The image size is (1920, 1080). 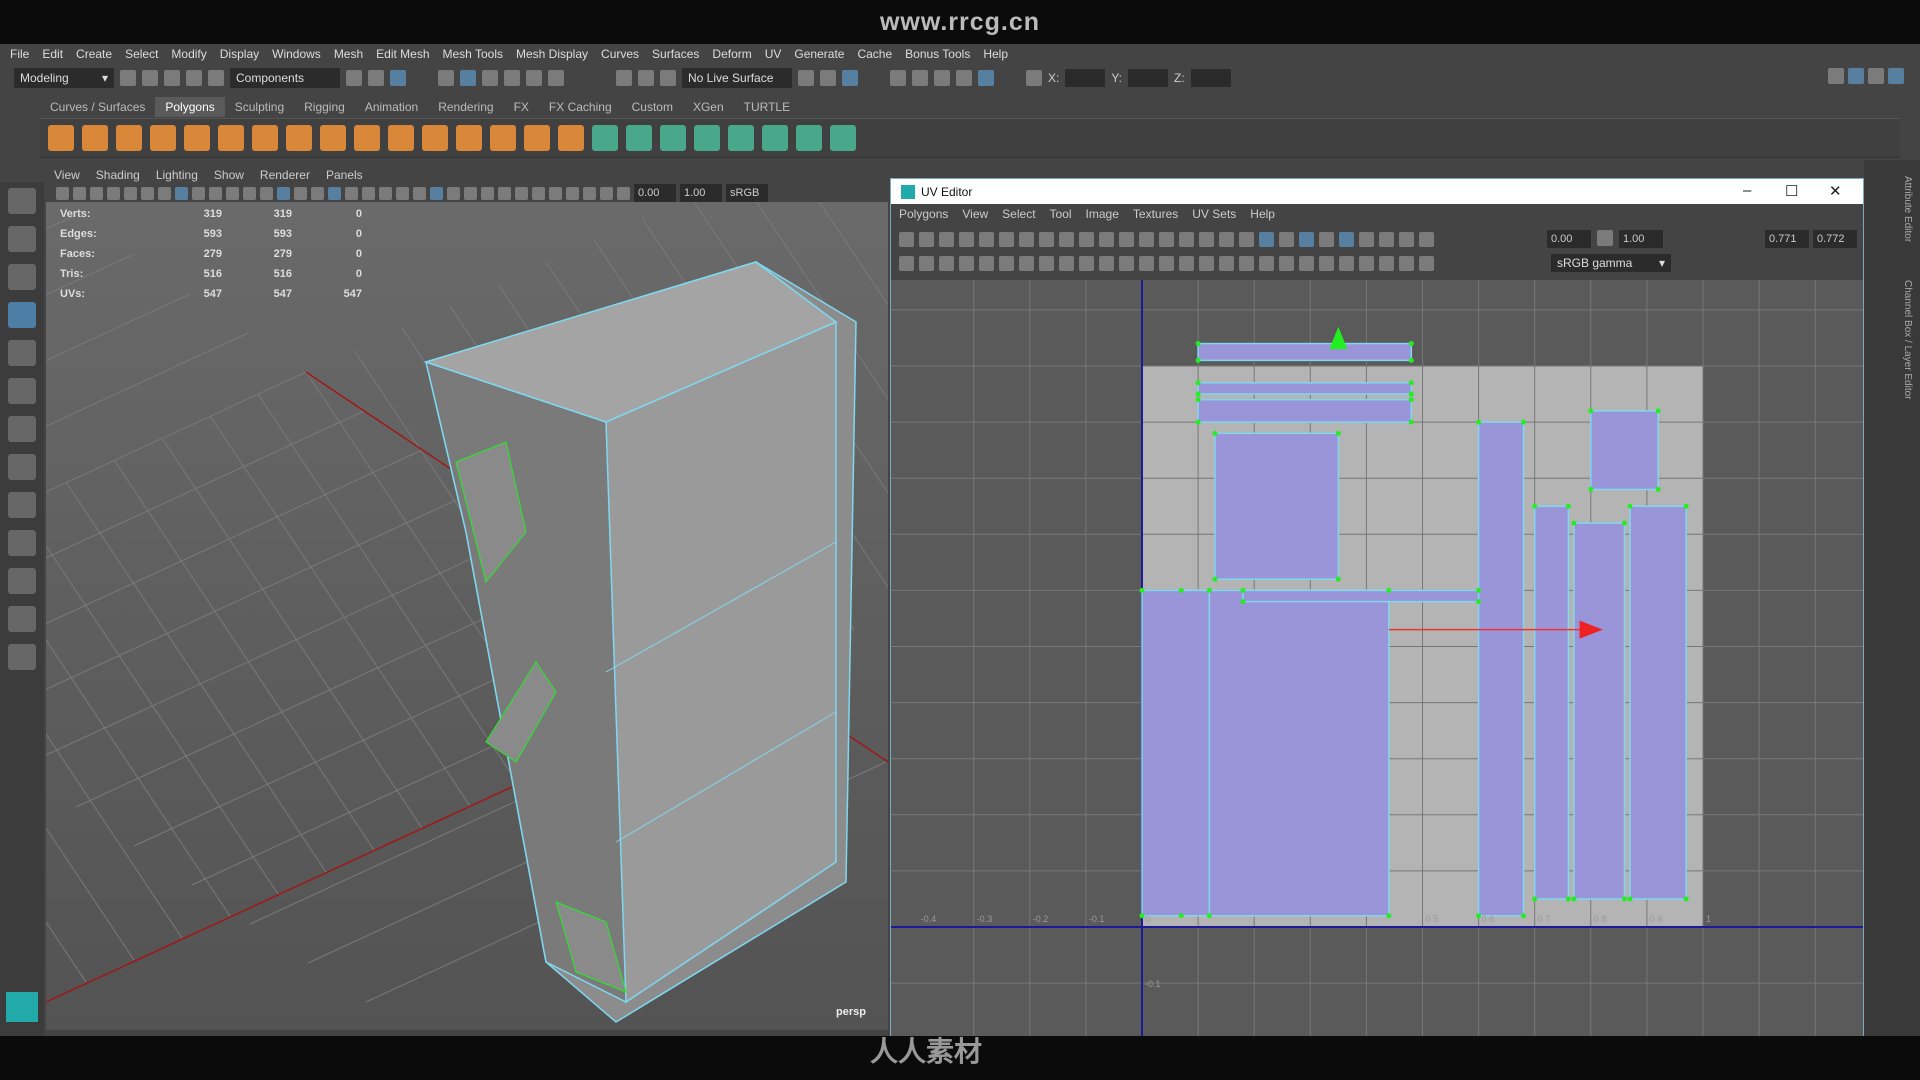 What do you see at coordinates (194, 78) in the screenshot?
I see `undo-icon` at bounding box center [194, 78].